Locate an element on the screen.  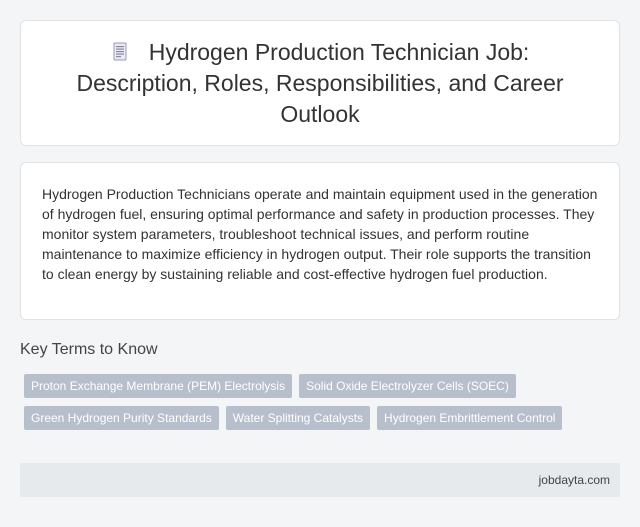
footer-site-link: jobdayta.com is located at coordinates (574, 480).